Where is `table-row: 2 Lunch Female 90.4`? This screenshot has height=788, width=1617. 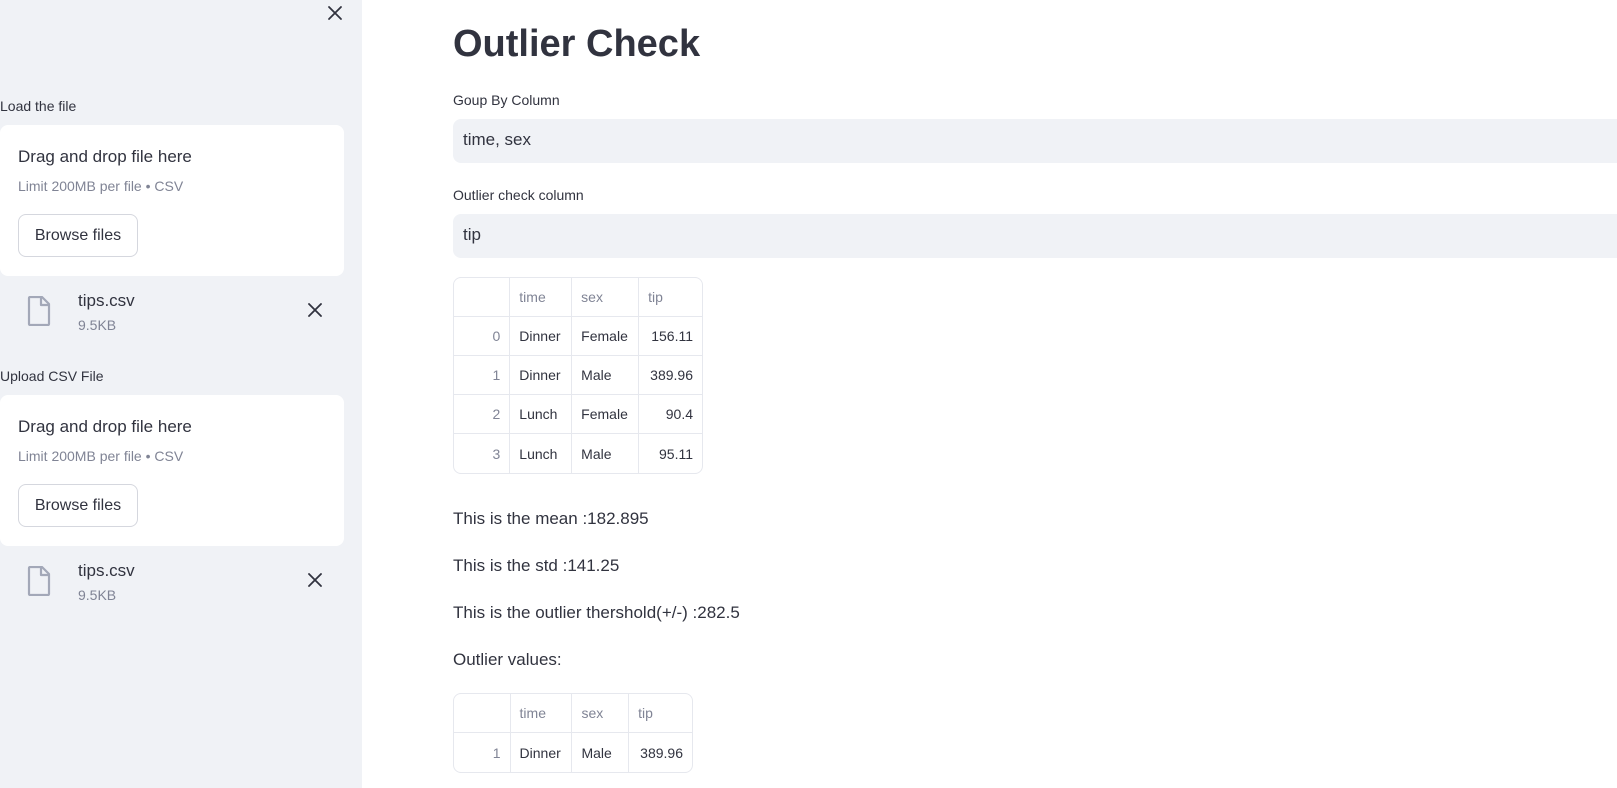 table-row: 2 Lunch Female 90.4 is located at coordinates (578, 414).